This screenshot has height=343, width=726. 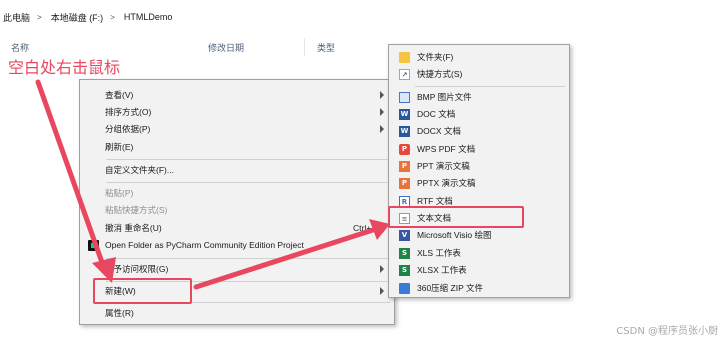 I want to click on arrow-to-new-head, so click(x=104, y=270).